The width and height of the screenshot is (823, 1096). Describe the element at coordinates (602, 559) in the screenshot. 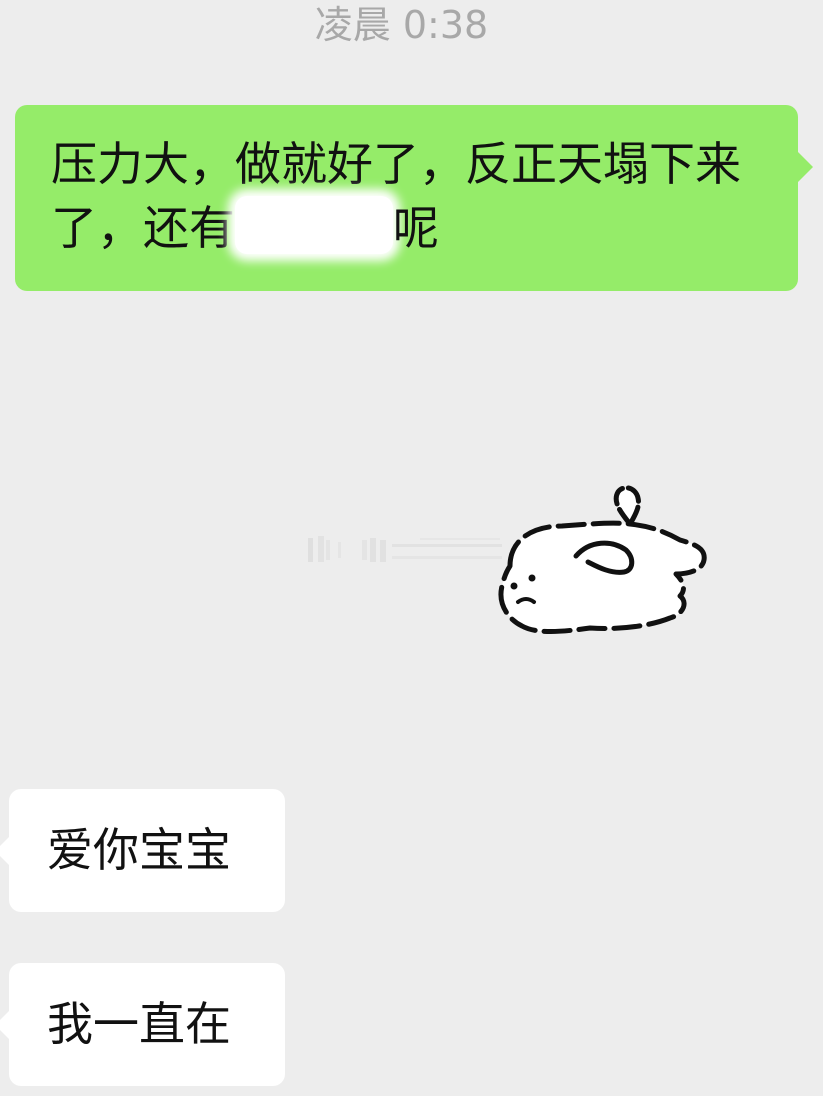

I see `bunny-body` at that location.